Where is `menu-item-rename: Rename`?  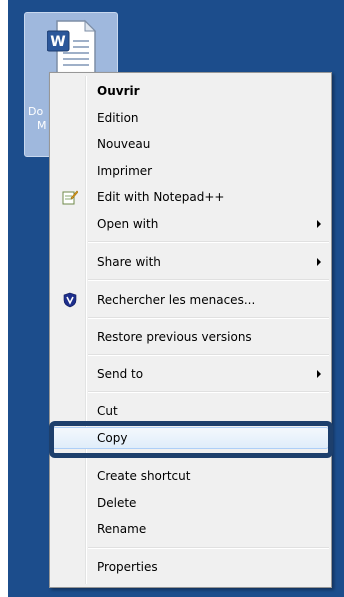 menu-item-rename: Rename is located at coordinates (190, 529).